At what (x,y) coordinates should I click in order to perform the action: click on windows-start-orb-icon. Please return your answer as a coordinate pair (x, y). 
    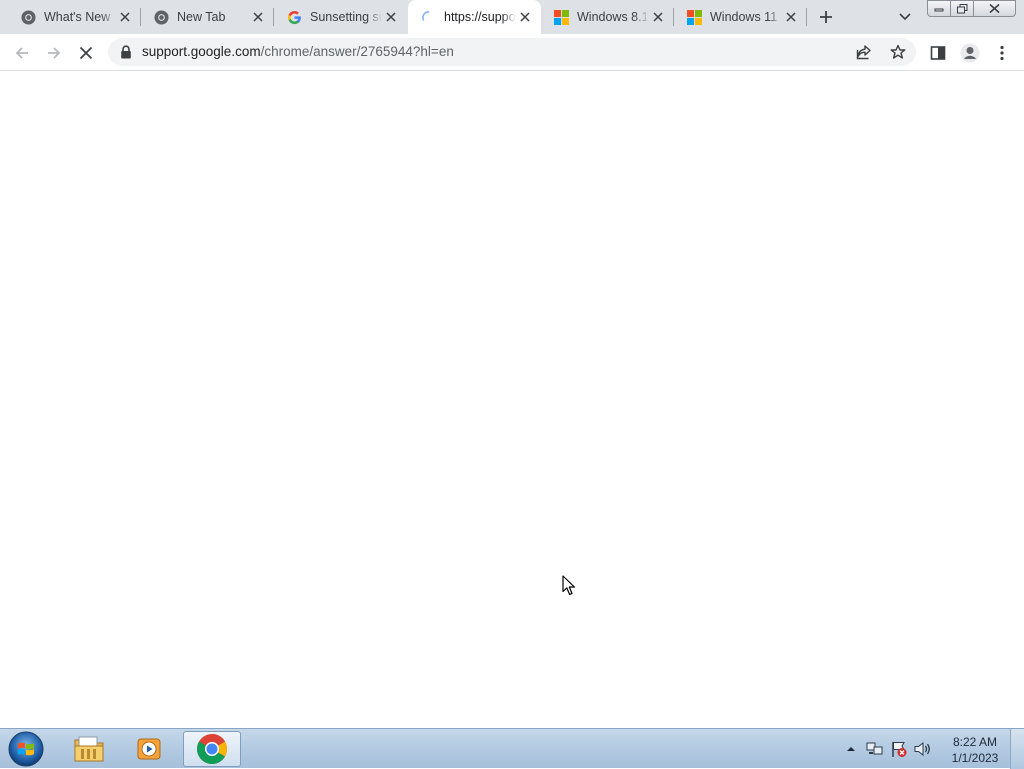
    Looking at the image, I should click on (26, 749).